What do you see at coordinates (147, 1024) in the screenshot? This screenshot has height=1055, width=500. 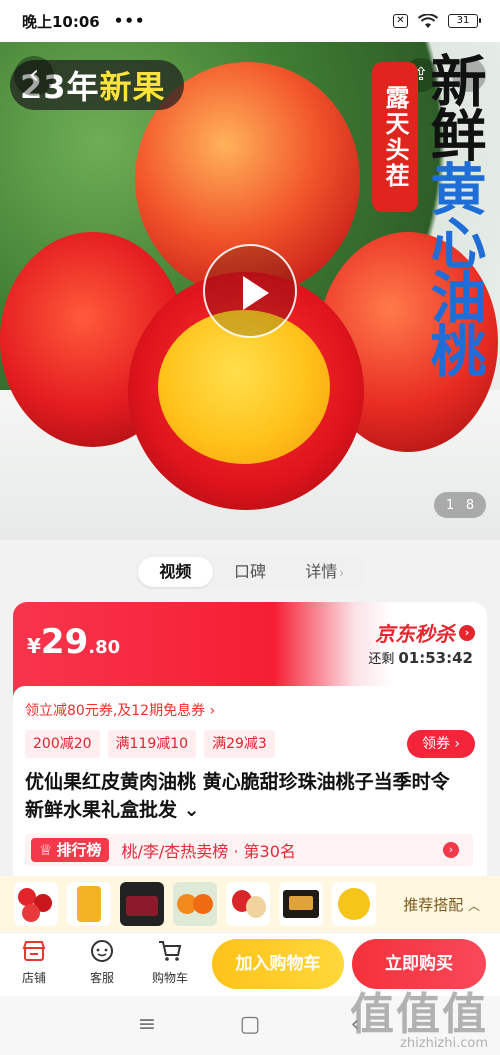 I see `menu-icon: ≡` at bounding box center [147, 1024].